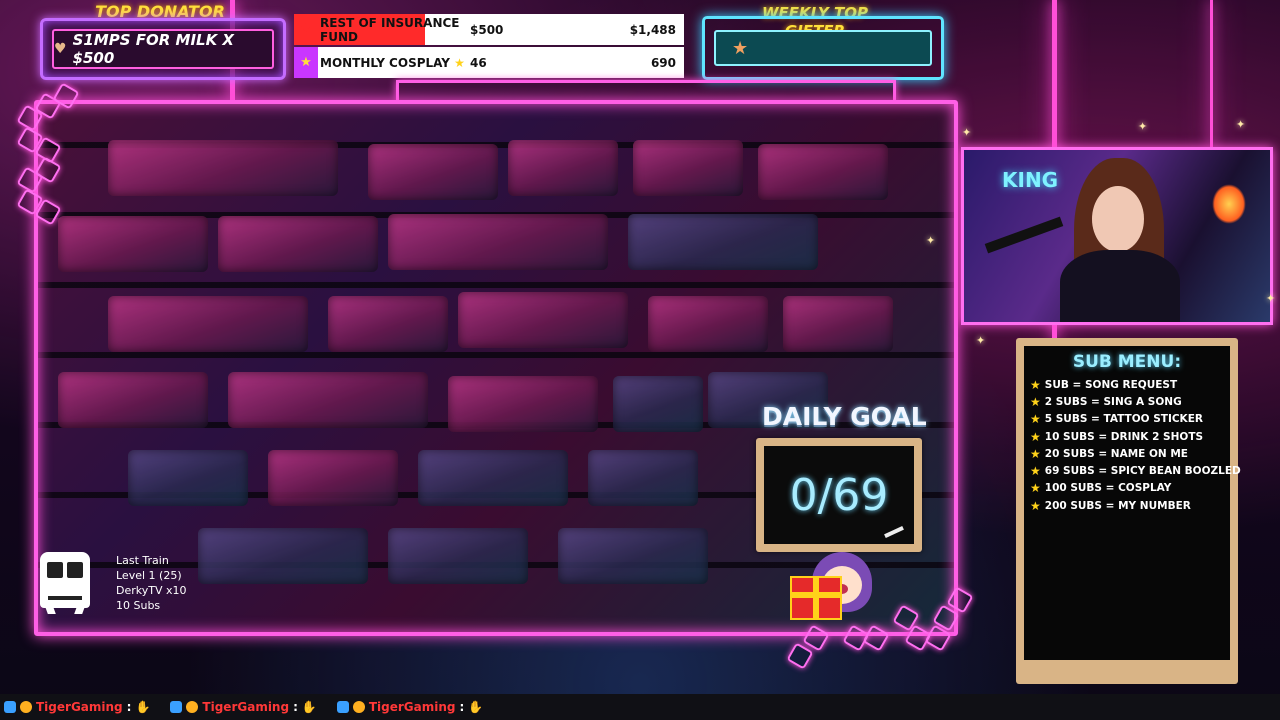 This screenshot has width=1280, height=720. I want to click on train-user: DerkyTV x10, so click(151, 590).